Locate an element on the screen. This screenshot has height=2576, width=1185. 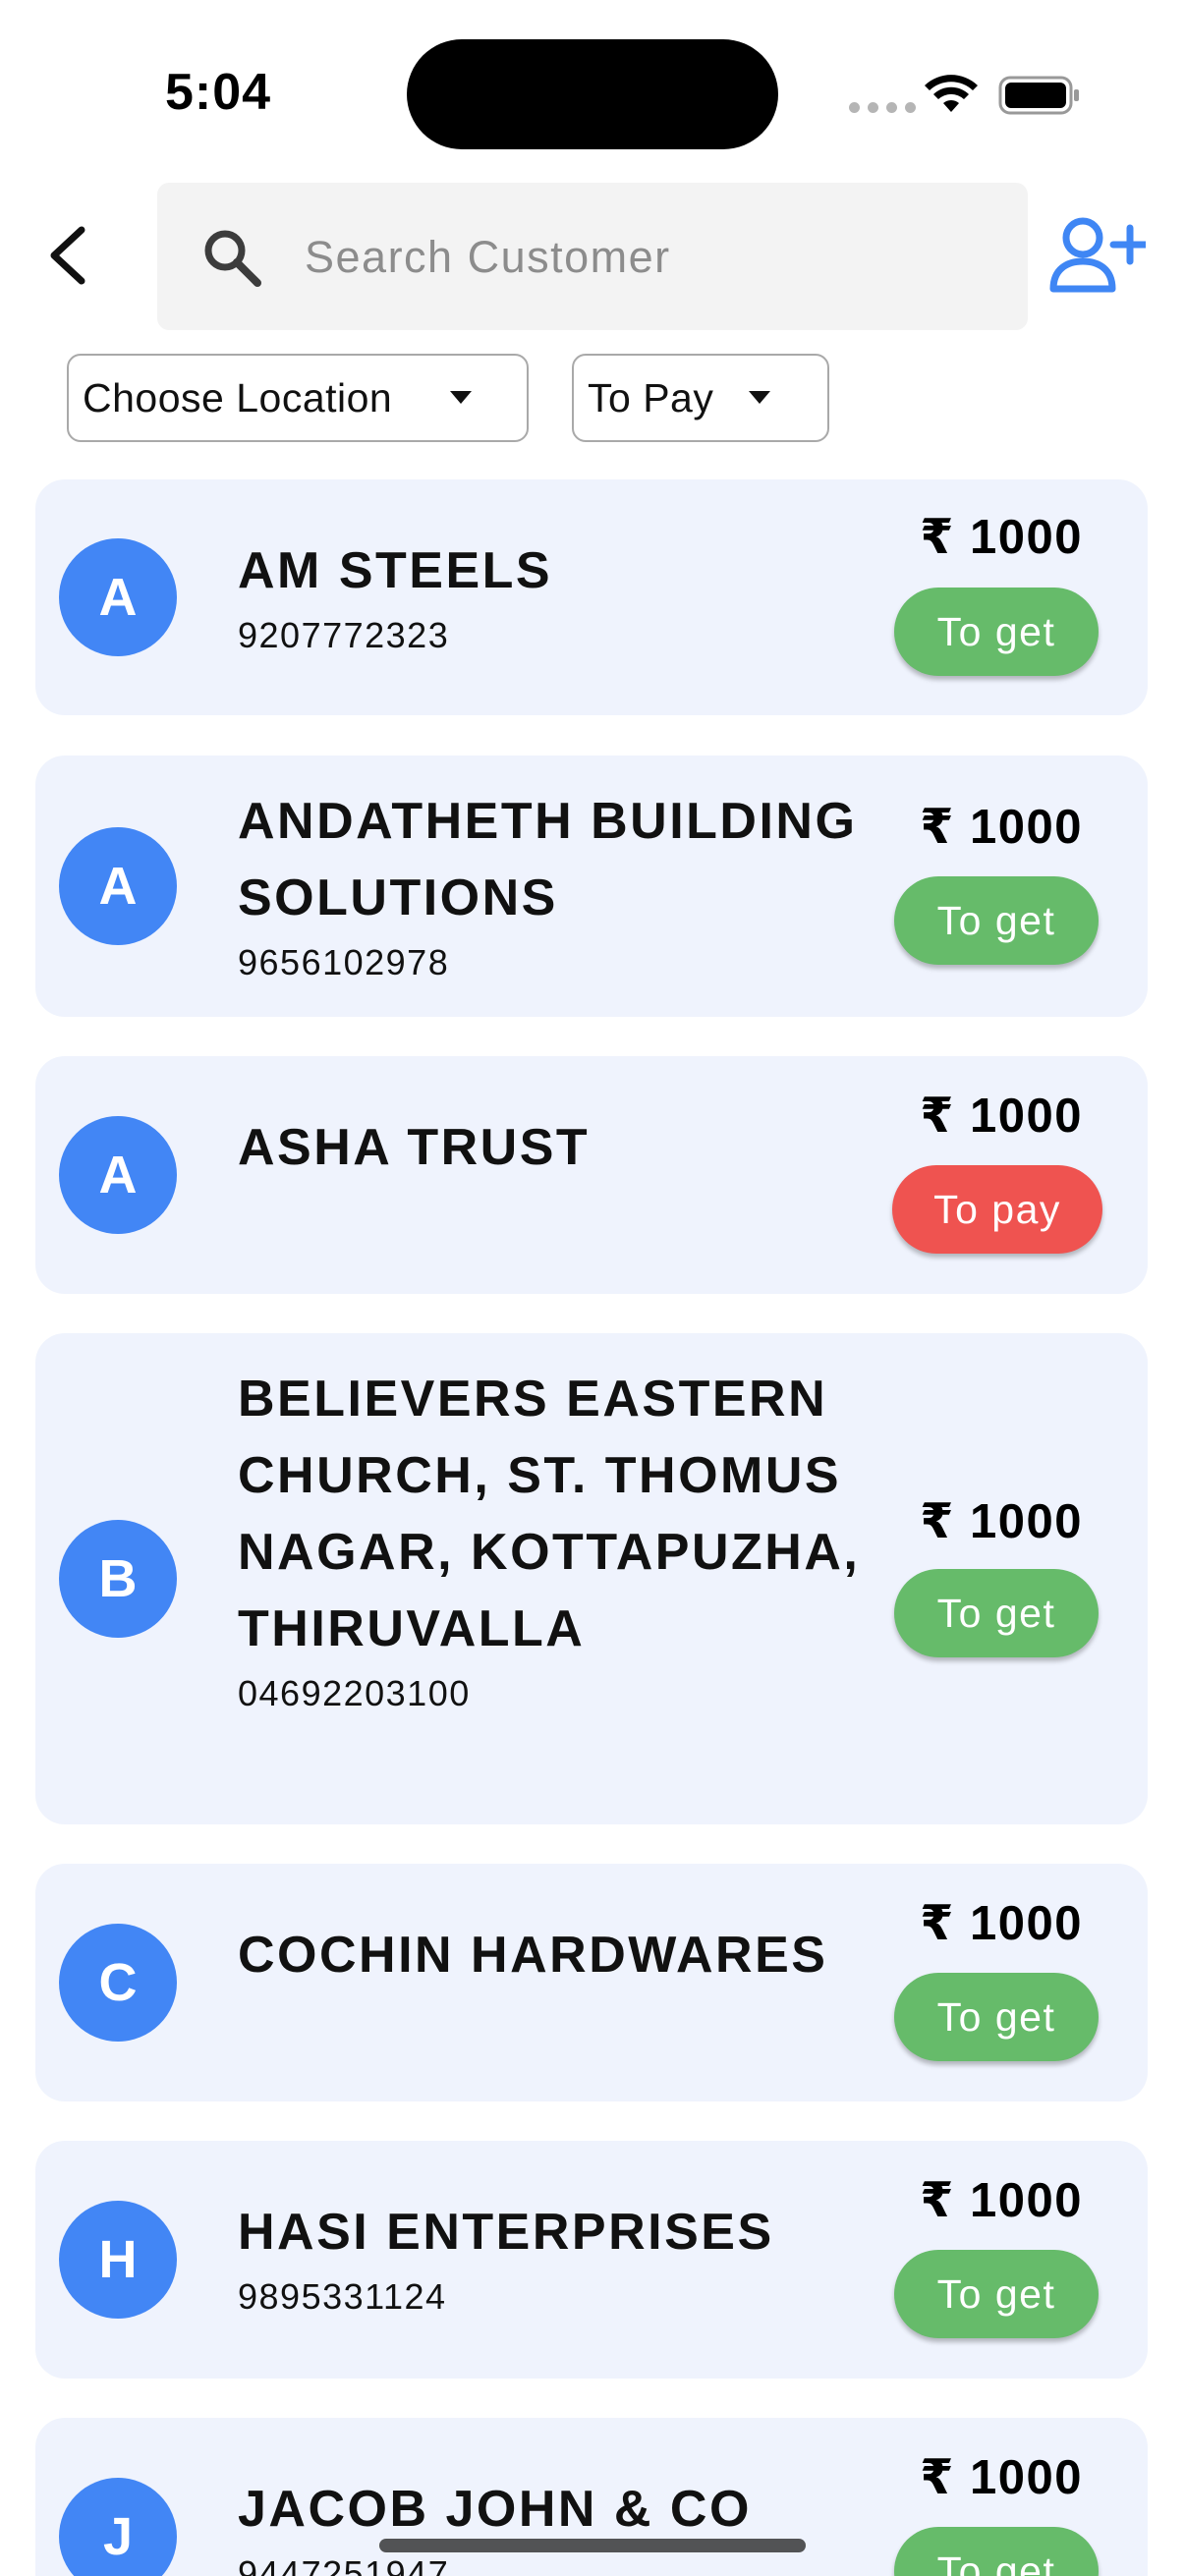
add-person-icon is located at coordinates (1100, 255).